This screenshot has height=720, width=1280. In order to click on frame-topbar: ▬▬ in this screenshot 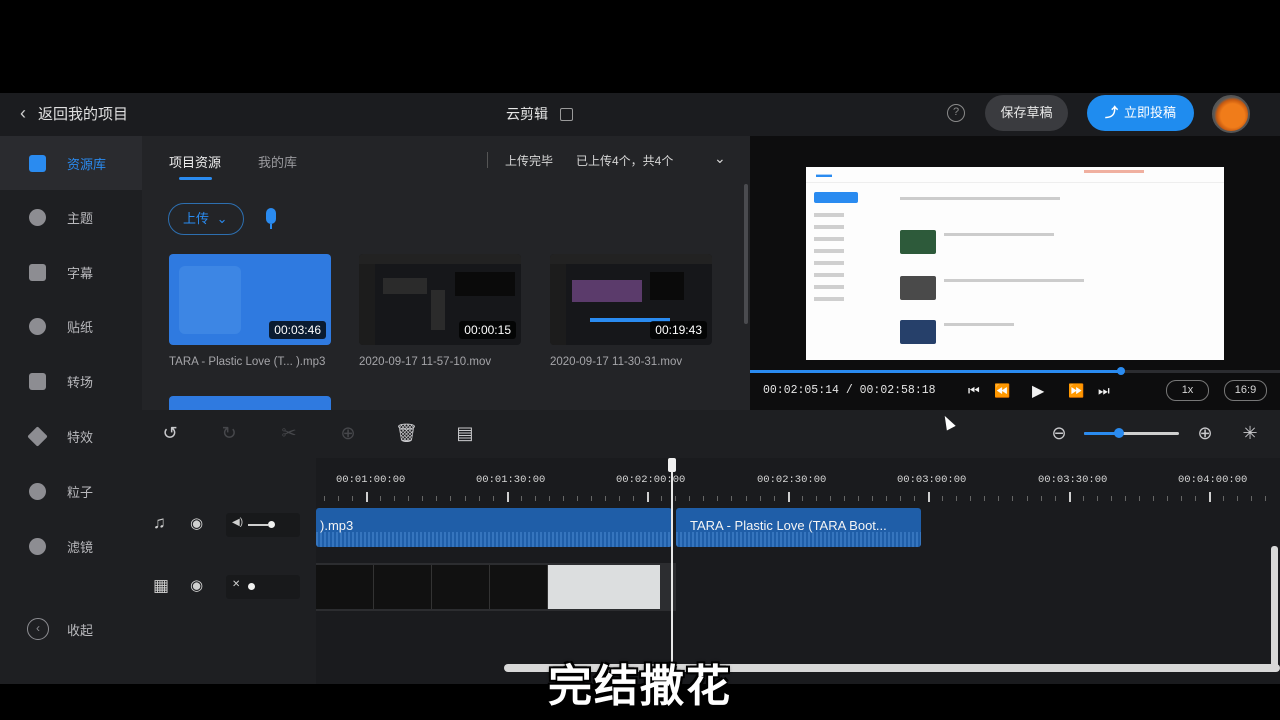, I will do `click(1015, 175)`.